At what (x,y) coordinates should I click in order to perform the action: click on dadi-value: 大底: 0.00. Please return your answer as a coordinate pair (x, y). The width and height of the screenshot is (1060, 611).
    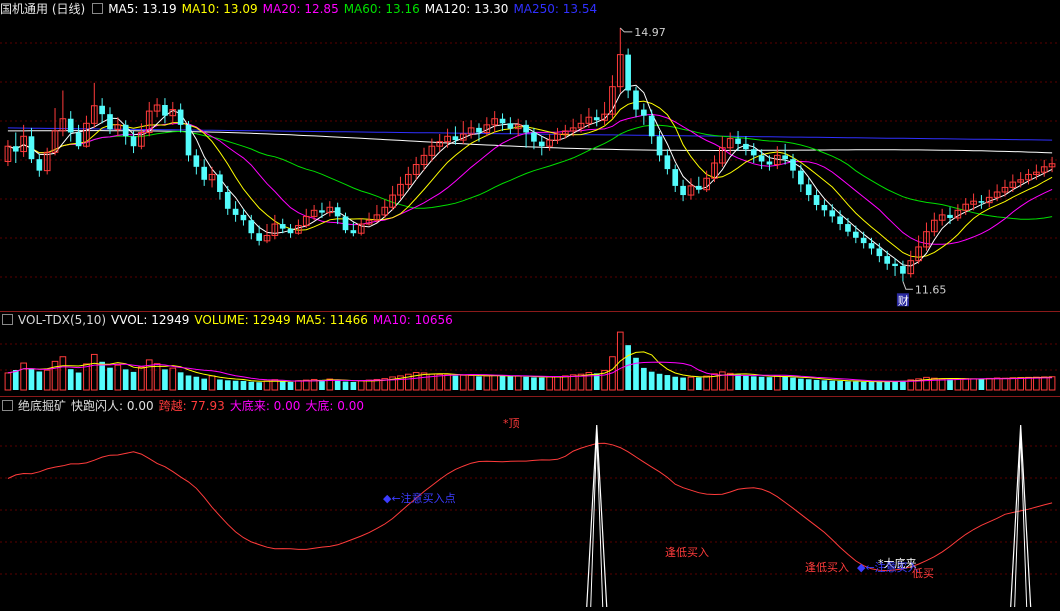
    Looking at the image, I should click on (334, 406).